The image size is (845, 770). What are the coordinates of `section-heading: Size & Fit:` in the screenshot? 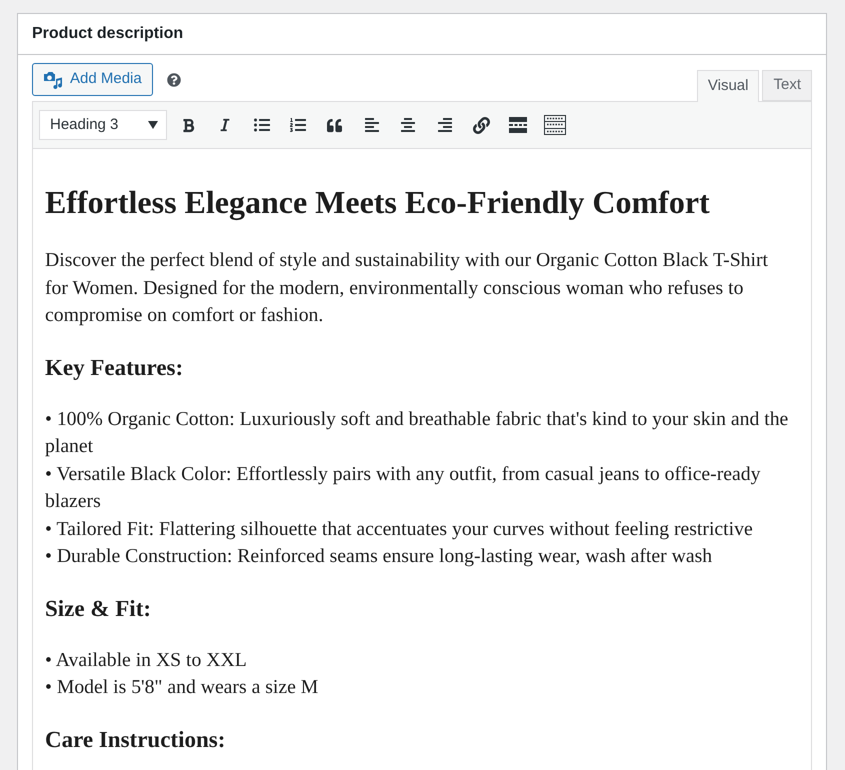 It's located at (98, 608).